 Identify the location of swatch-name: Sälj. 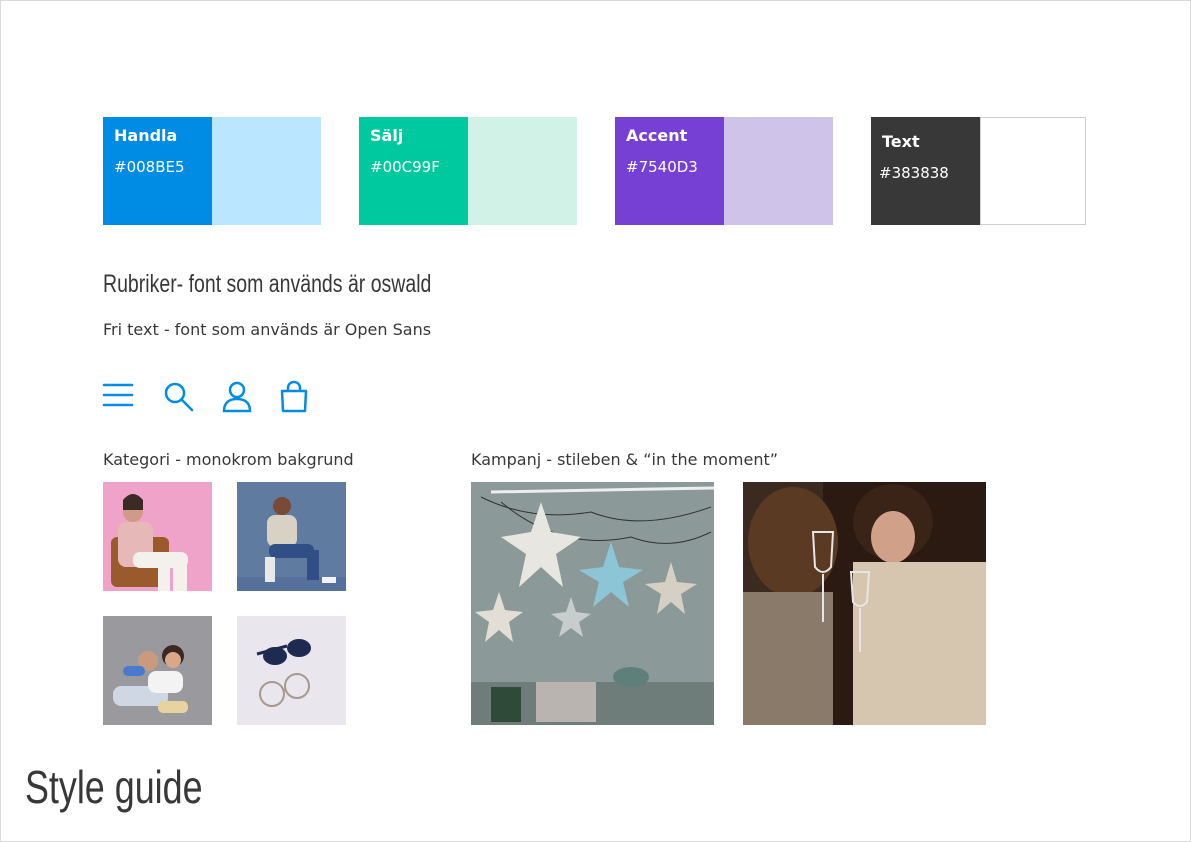
(387, 135).